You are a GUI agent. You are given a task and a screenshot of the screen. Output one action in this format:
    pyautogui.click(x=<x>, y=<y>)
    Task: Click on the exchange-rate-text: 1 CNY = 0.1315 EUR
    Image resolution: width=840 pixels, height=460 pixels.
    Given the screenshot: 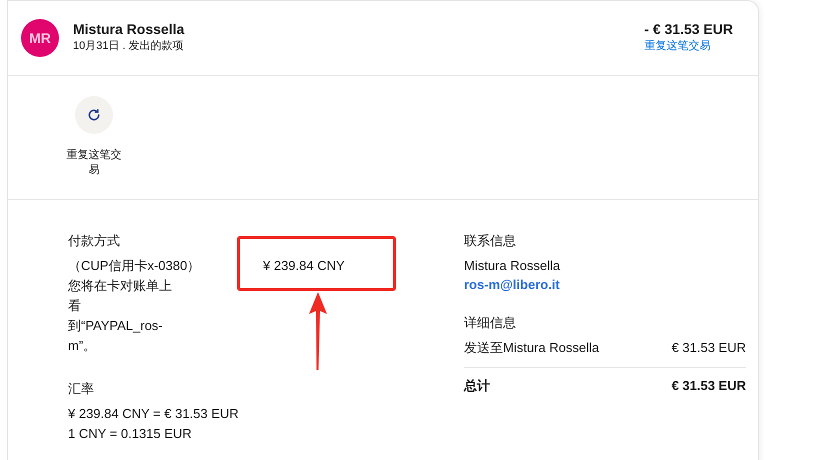 What is the action you would take?
    pyautogui.click(x=130, y=434)
    